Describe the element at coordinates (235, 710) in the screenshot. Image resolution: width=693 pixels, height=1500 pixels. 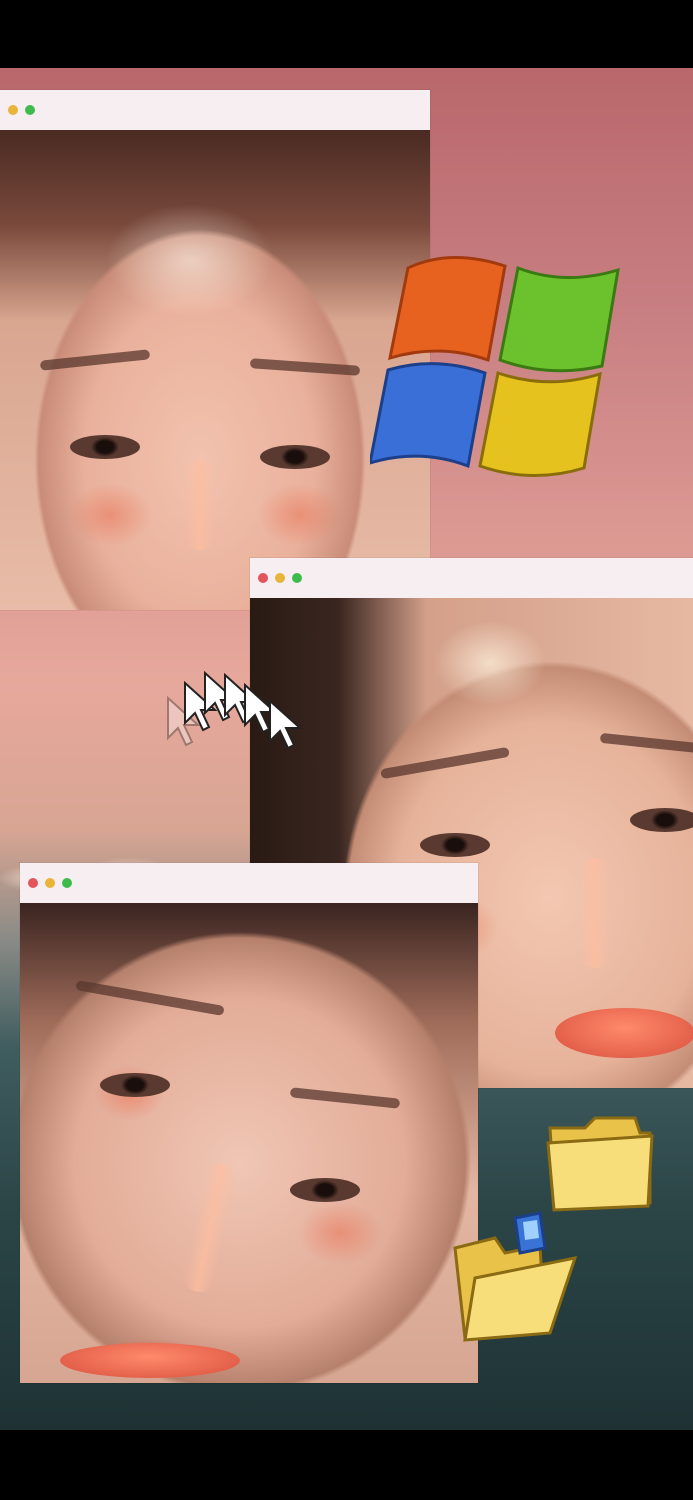
I see `mouse-cursor-trail-icon` at that location.